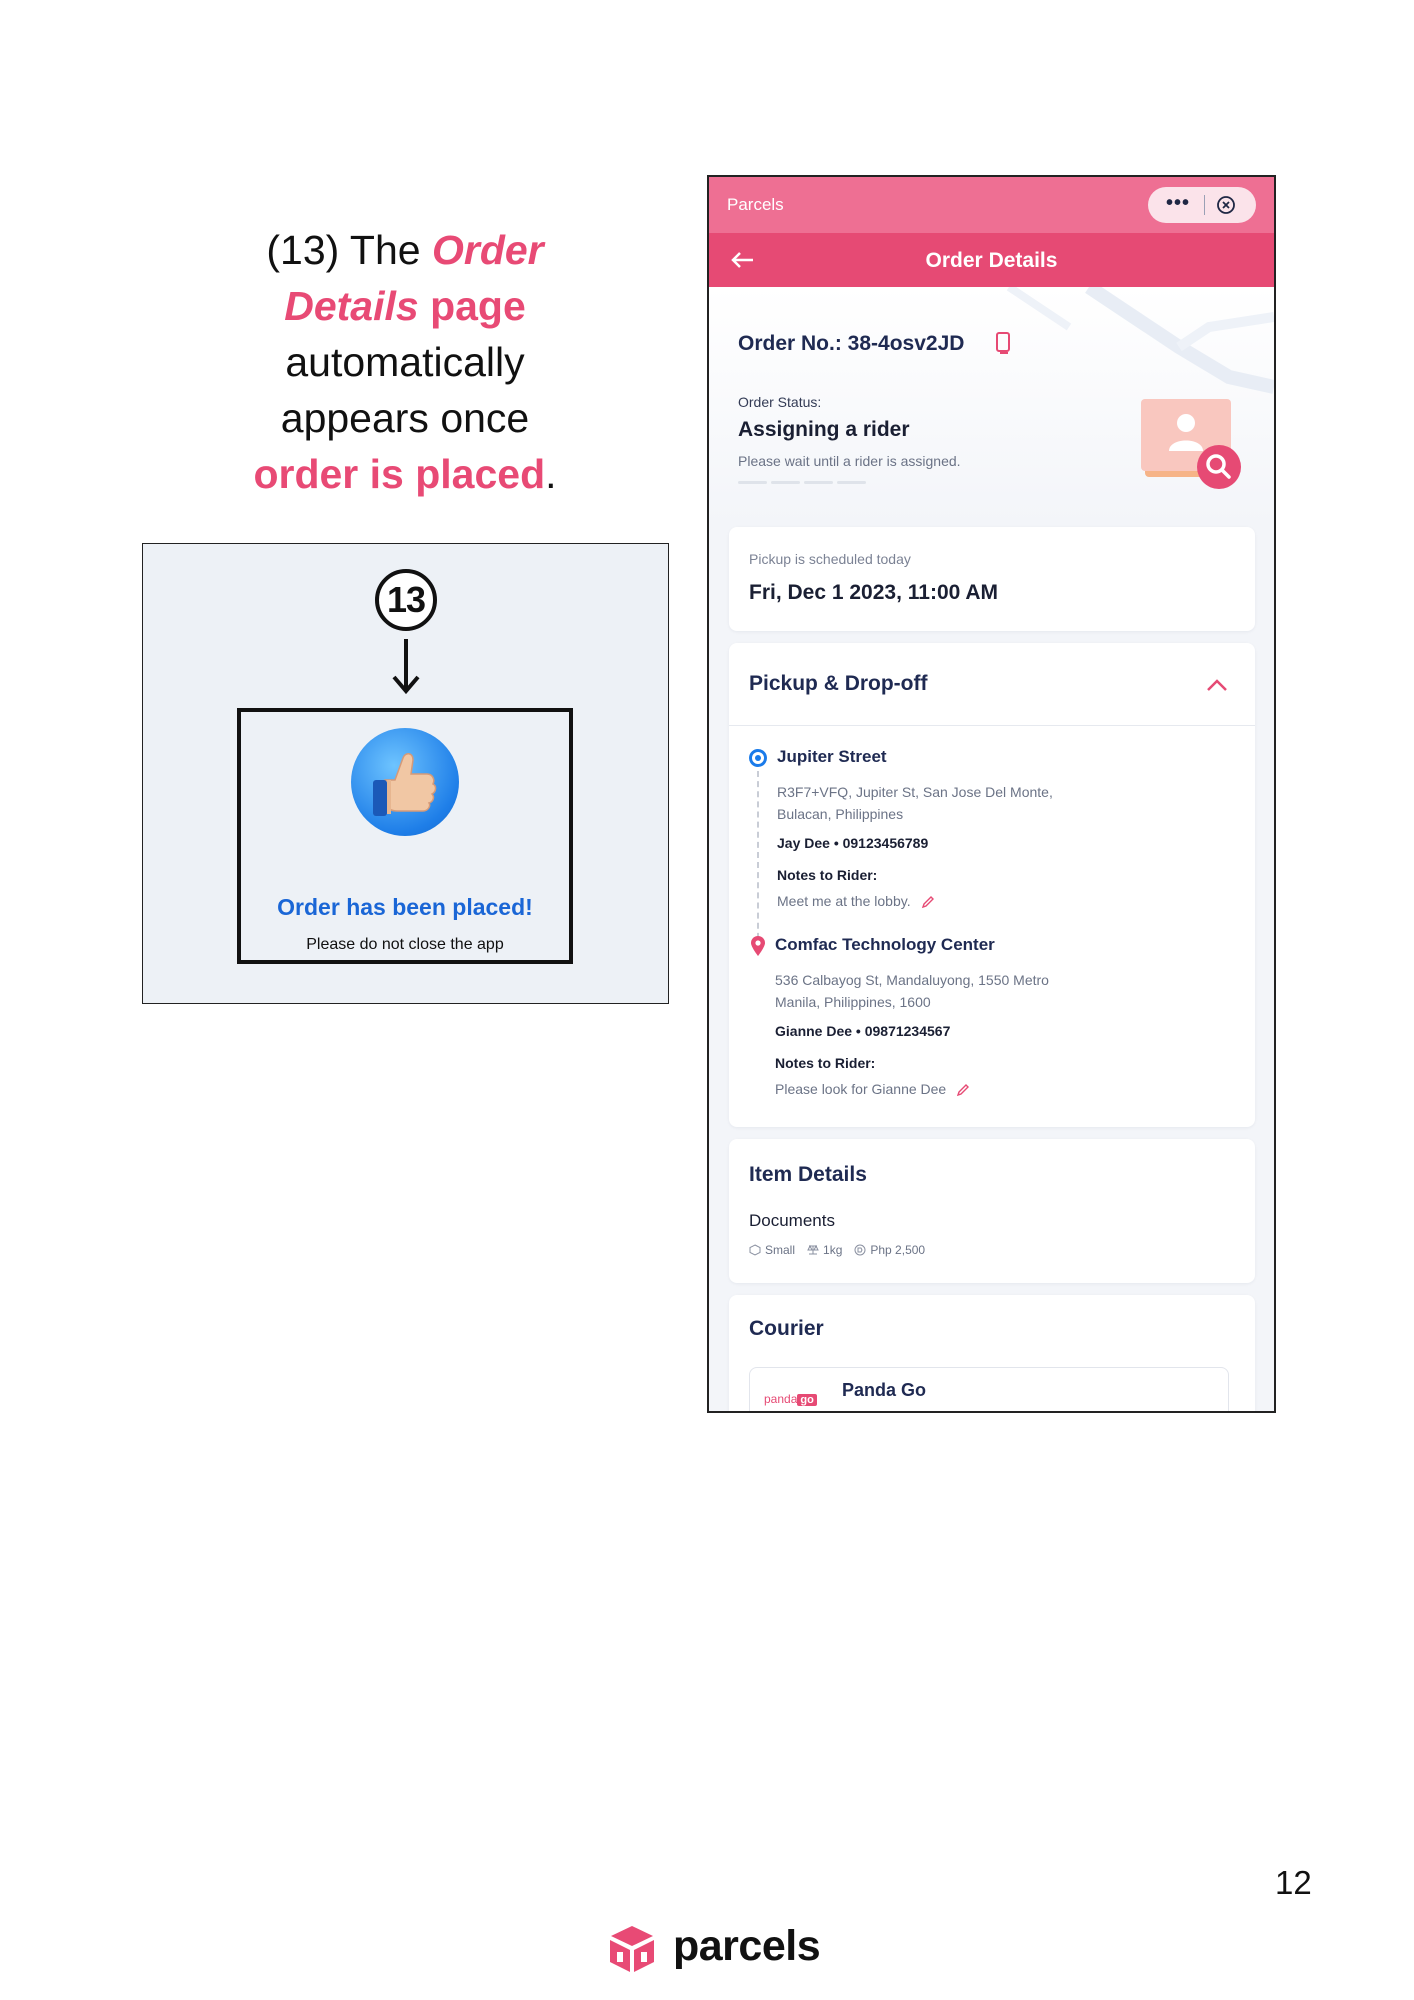 The width and height of the screenshot is (1414, 2000). Describe the element at coordinates (755, 1250) in the screenshot. I see `box-icon` at that location.